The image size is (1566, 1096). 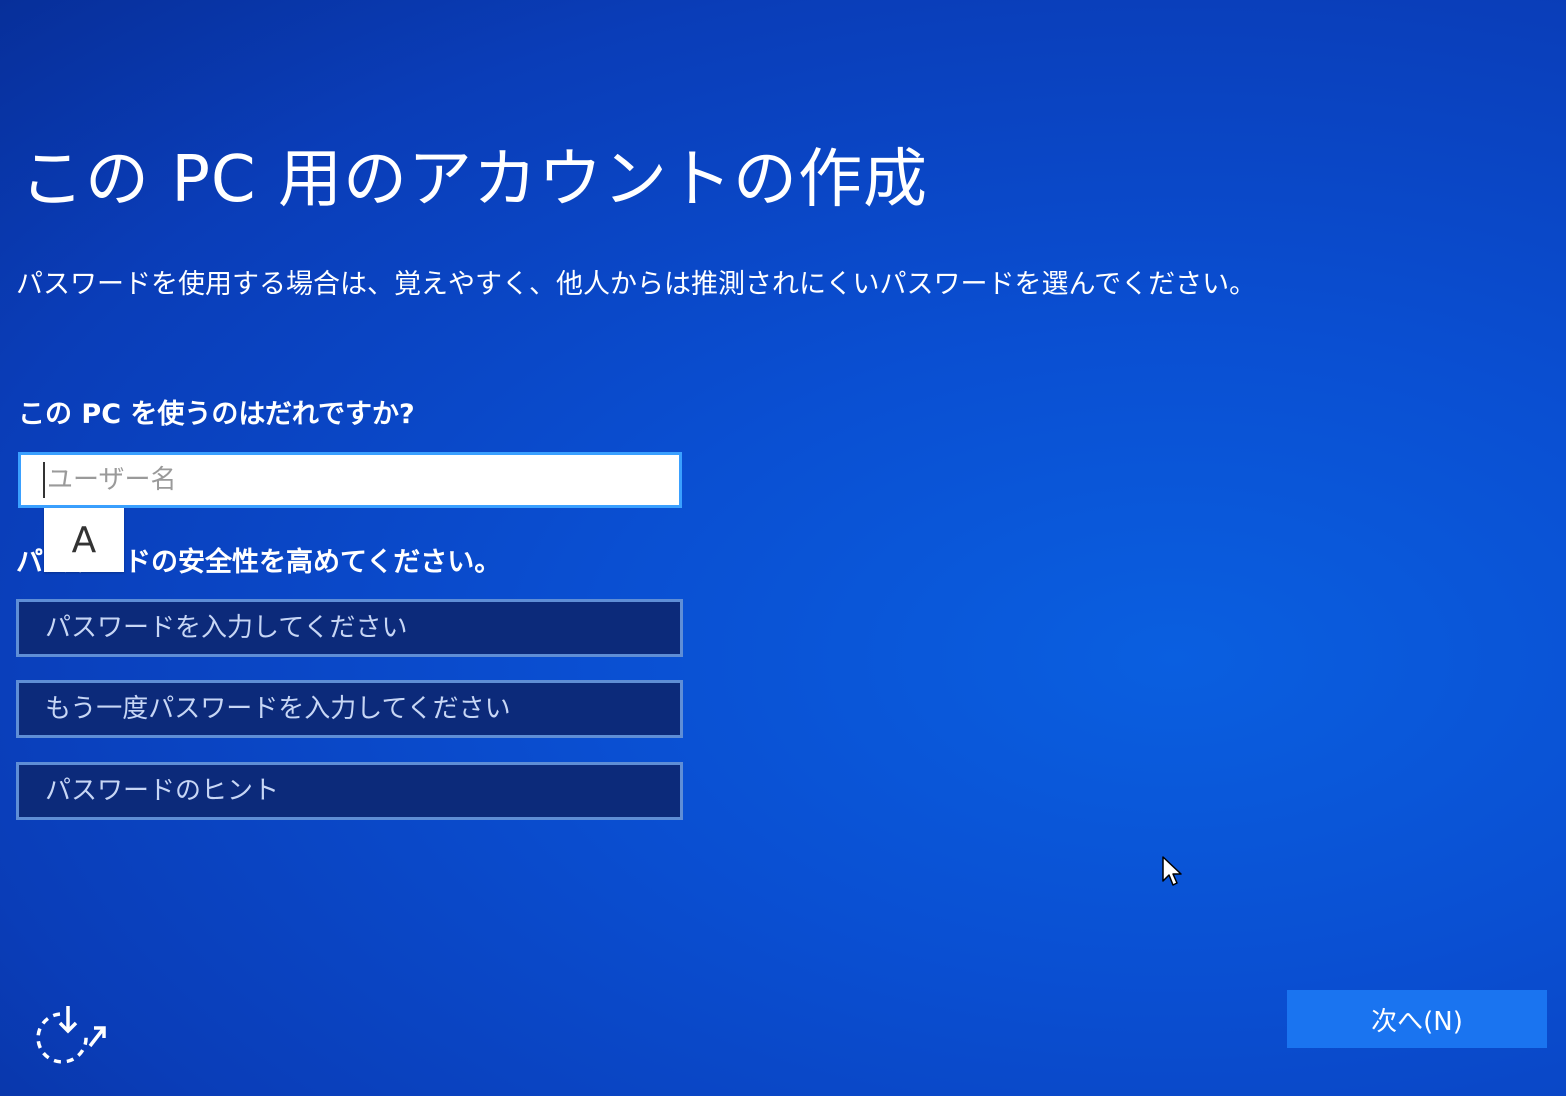 What do you see at coordinates (216, 414) in the screenshot?
I see `user-question-label: この PC を使うのはだれですか?` at bounding box center [216, 414].